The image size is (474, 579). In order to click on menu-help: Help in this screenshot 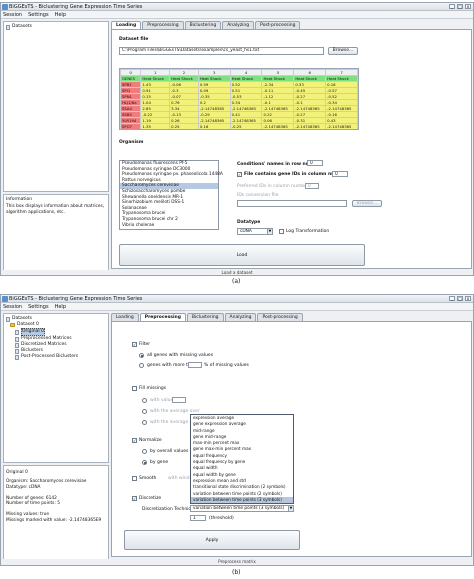, I will do `click(60, 14)`.